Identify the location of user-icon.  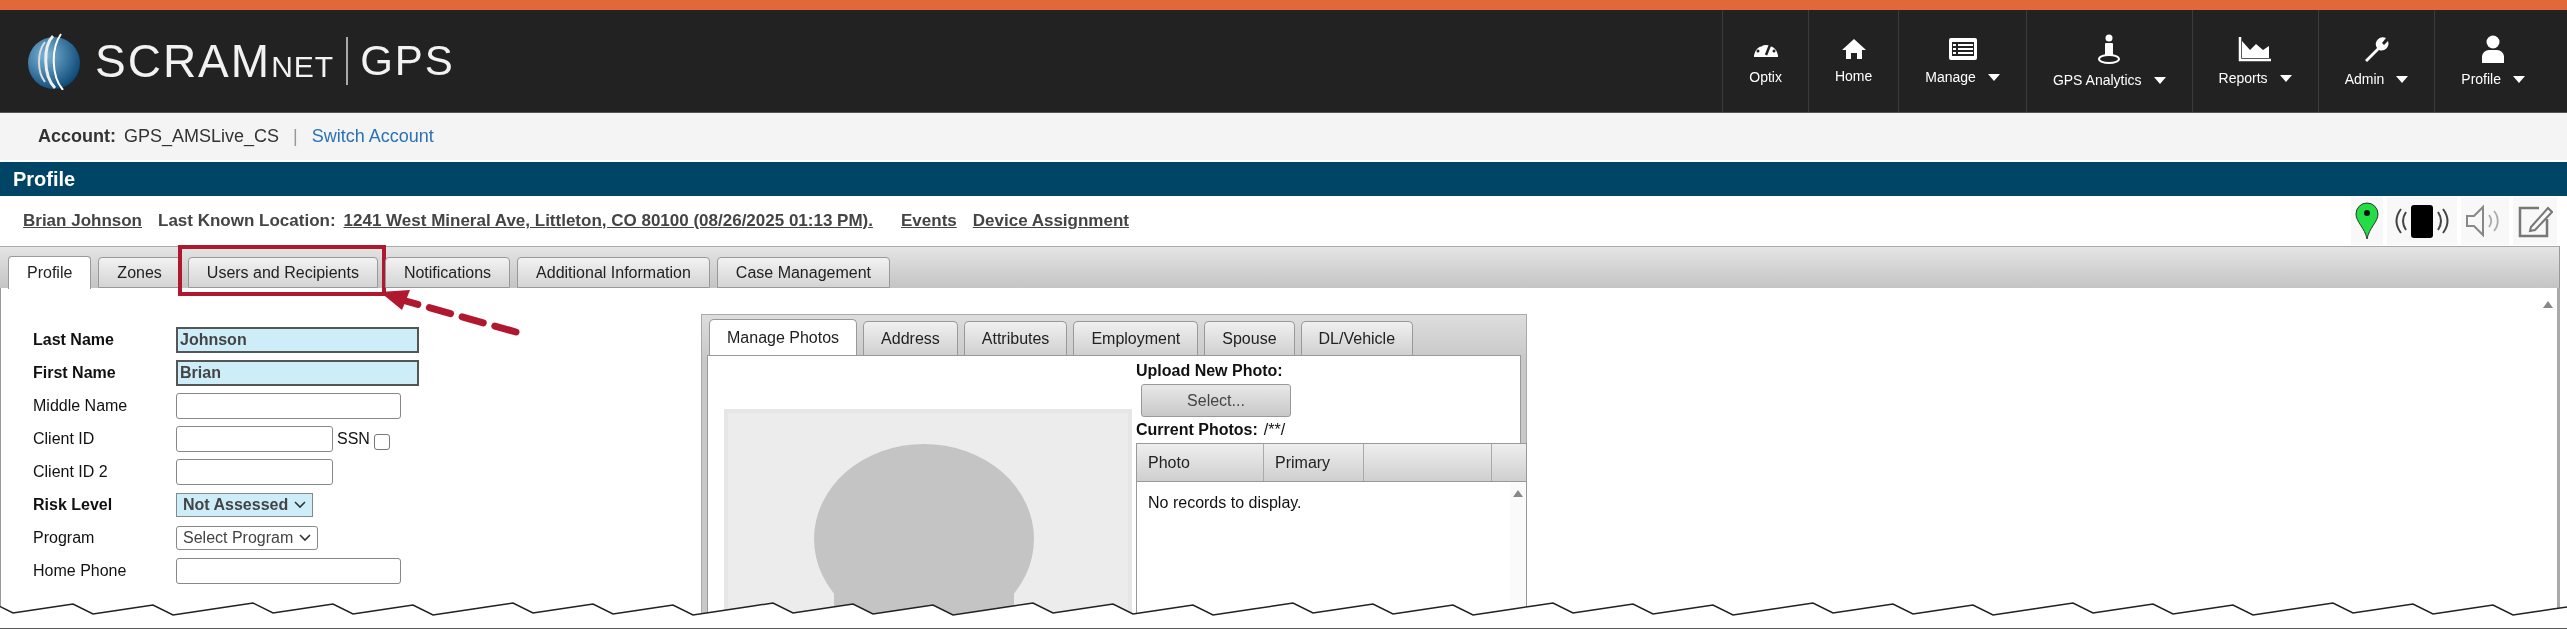
(2493, 49).